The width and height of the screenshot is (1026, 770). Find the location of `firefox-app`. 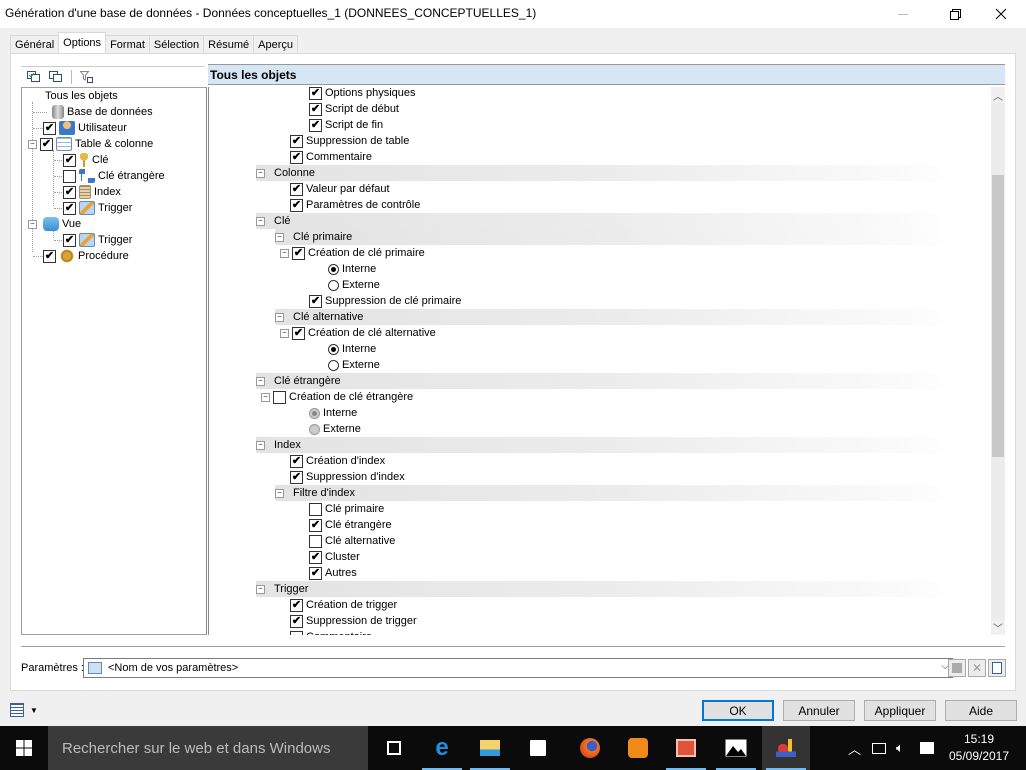

firefox-app is located at coordinates (590, 748).